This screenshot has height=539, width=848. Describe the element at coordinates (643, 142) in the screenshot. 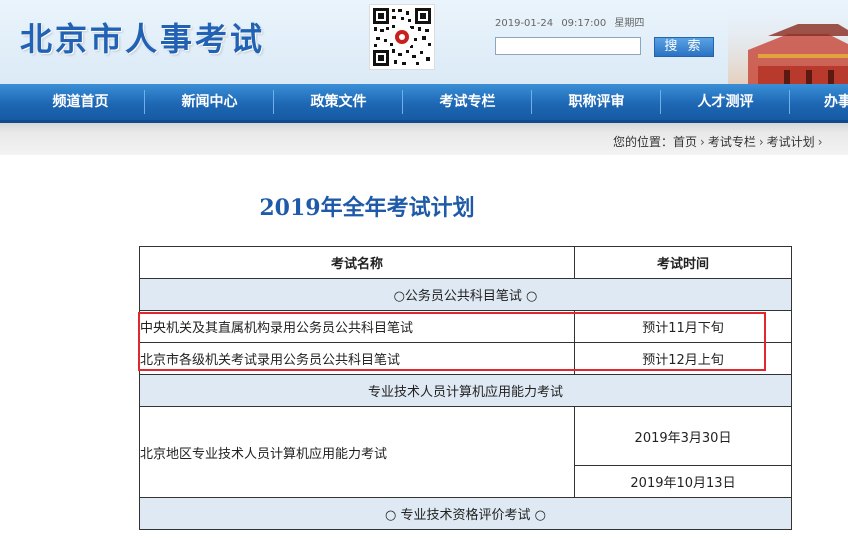

I see `breadcrumb-prefix: 您的位置：` at that location.